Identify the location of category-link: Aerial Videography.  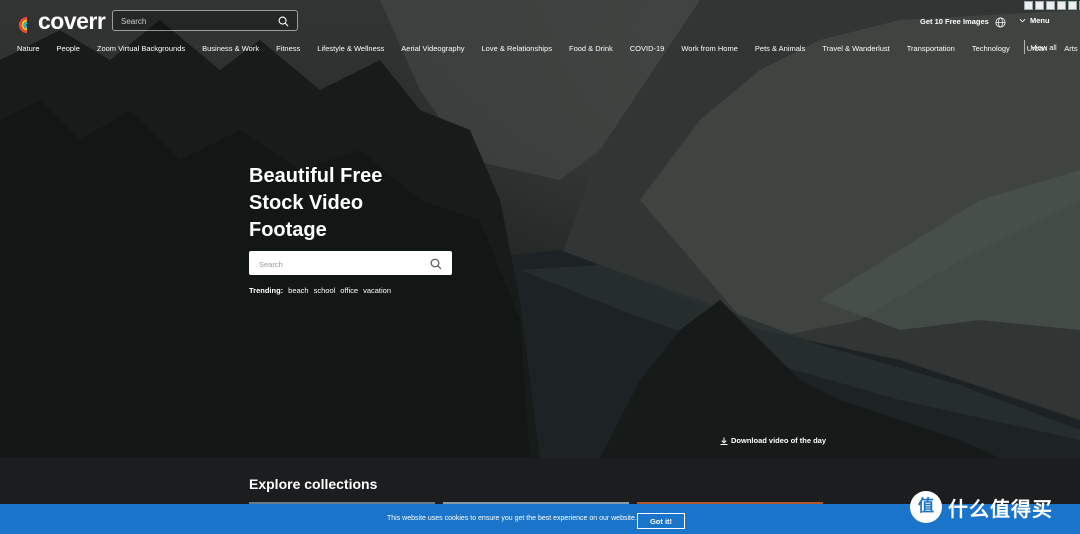
(432, 48).